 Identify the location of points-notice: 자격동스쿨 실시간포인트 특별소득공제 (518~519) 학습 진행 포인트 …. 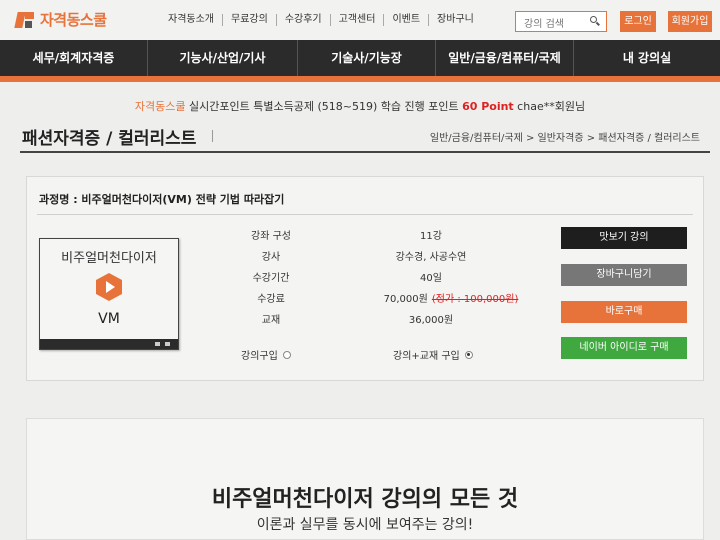
(360, 106).